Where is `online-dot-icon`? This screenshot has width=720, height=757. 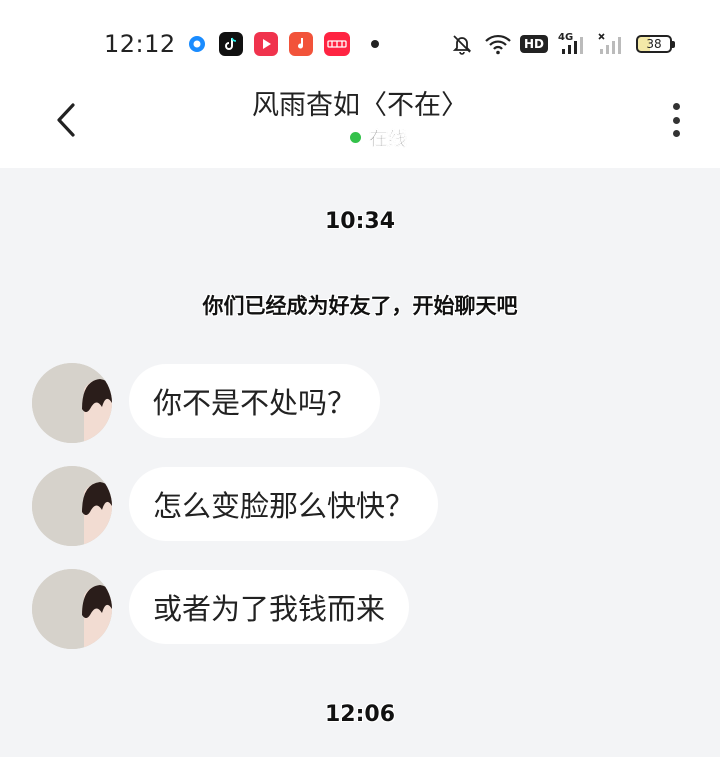
online-dot-icon is located at coordinates (355, 137).